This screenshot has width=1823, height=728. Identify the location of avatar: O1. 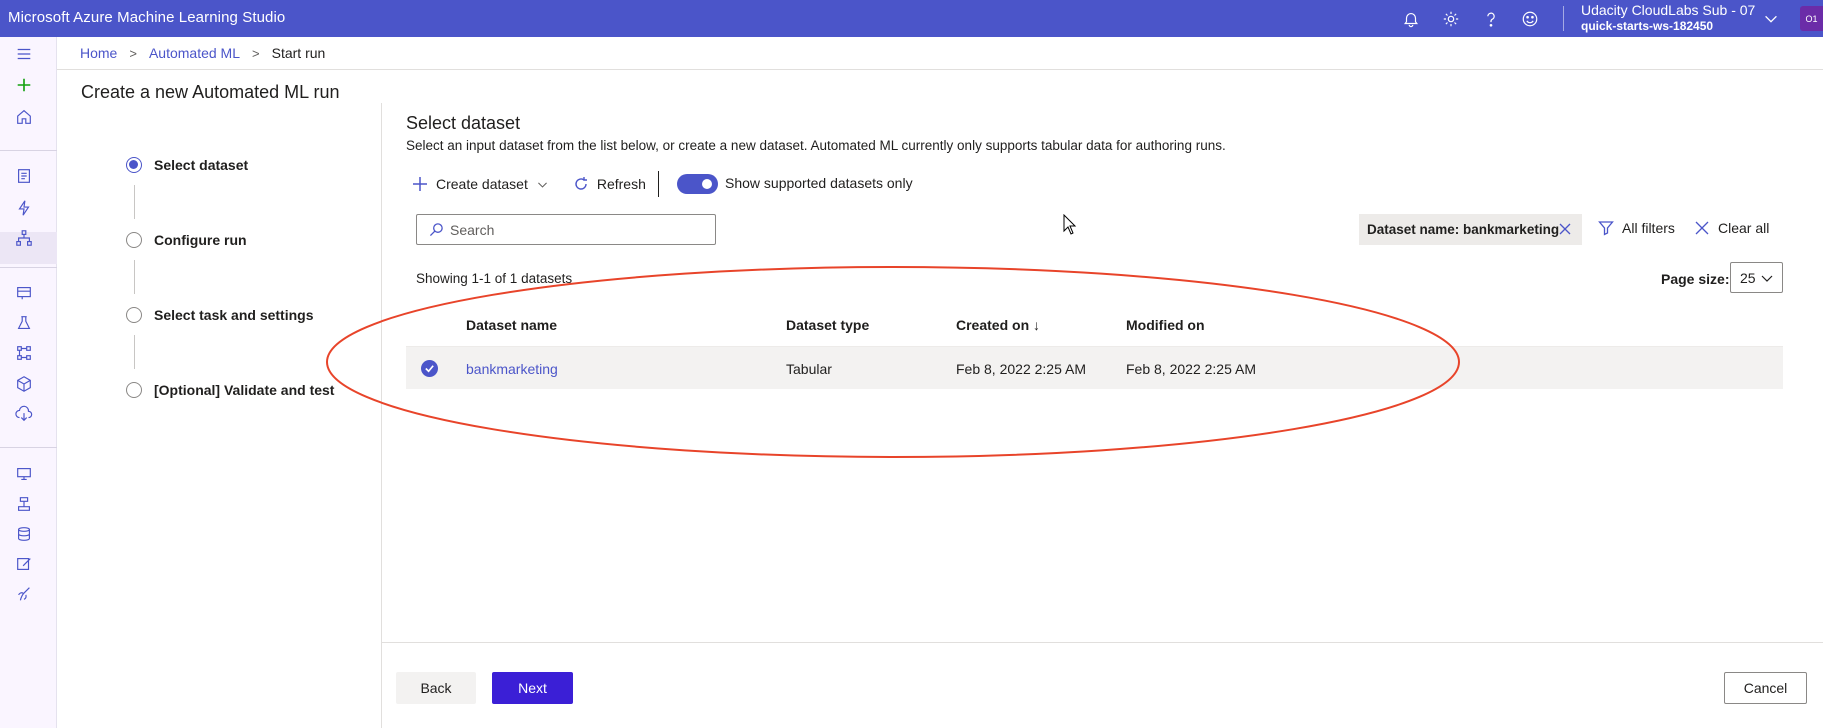
(1811, 18).